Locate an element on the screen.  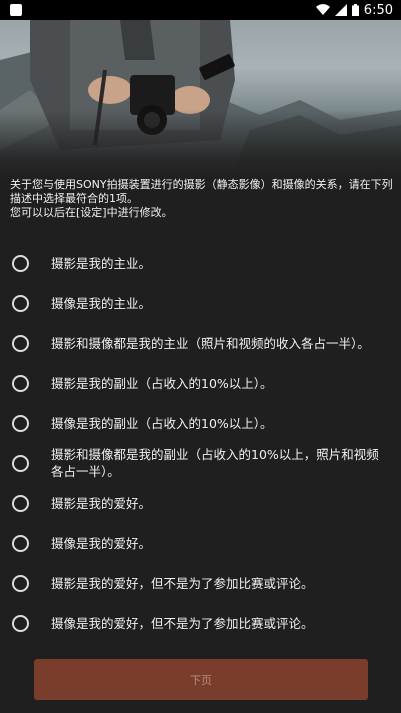
option-video-hobby-casual: 摄像是我的爱好，但不是为了参加比赛或评论。 is located at coordinates (200, 623).